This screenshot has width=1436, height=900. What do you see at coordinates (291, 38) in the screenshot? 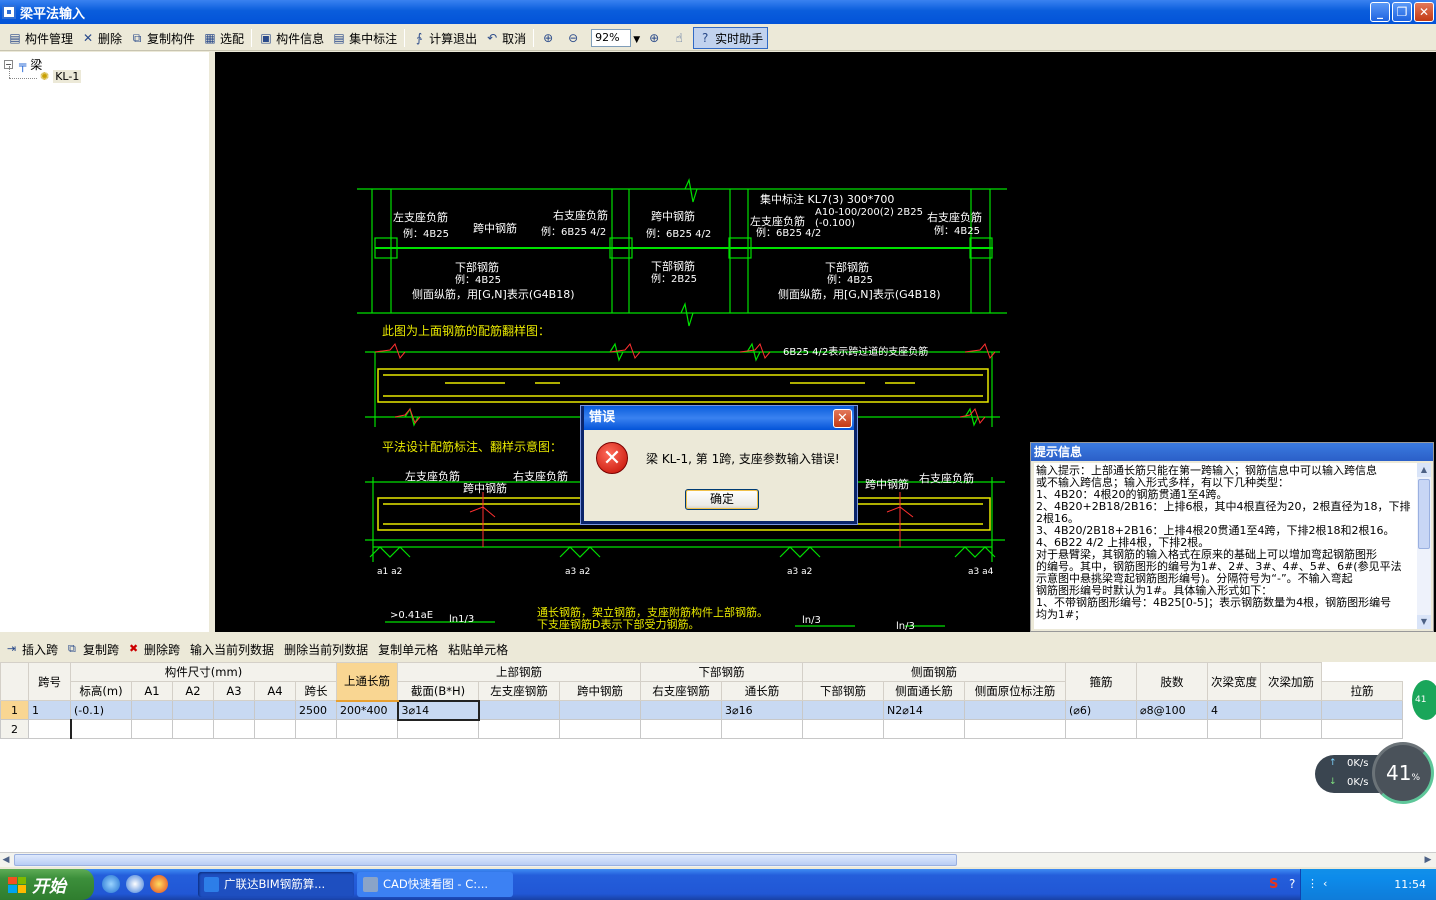
I see `component-info-button: ▣ 构件信息` at bounding box center [291, 38].